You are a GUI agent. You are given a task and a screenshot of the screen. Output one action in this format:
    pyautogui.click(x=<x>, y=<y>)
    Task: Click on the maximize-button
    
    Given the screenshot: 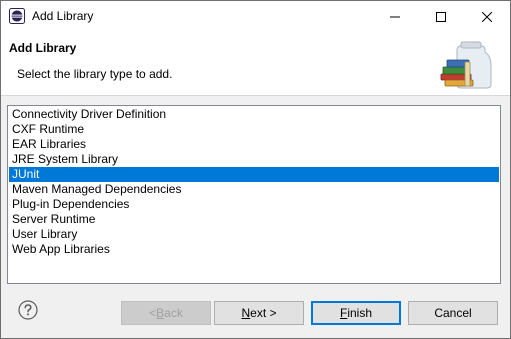 What is the action you would take?
    pyautogui.click(x=441, y=16)
    